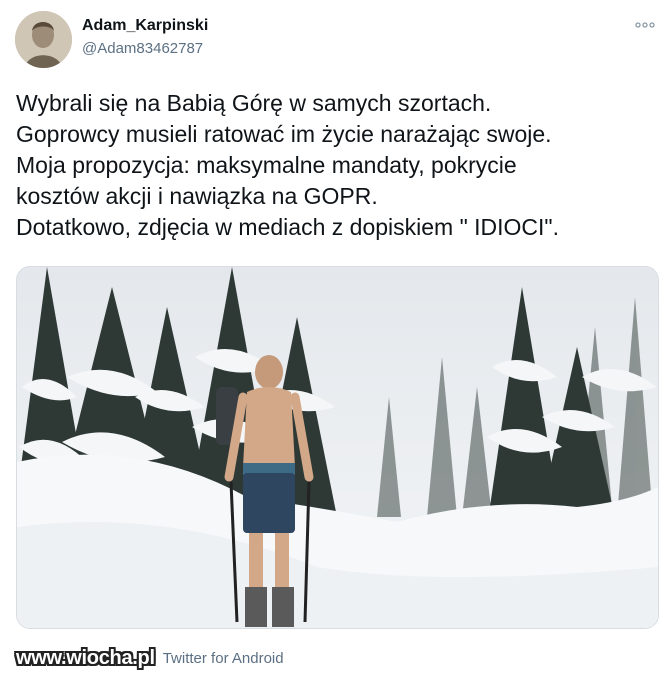 Image resolution: width=672 pixels, height=680 pixels. I want to click on tweet-text-line: kosztów akcji i nawiązka na GOPR., so click(197, 196).